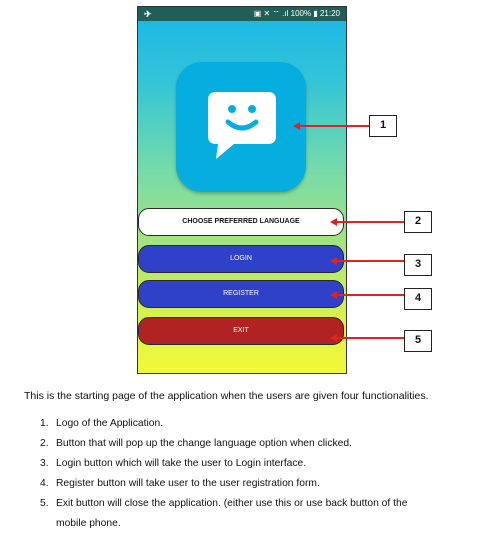 The image size is (478, 535). What do you see at coordinates (241, 259) in the screenshot?
I see `login-button: LOGIN` at bounding box center [241, 259].